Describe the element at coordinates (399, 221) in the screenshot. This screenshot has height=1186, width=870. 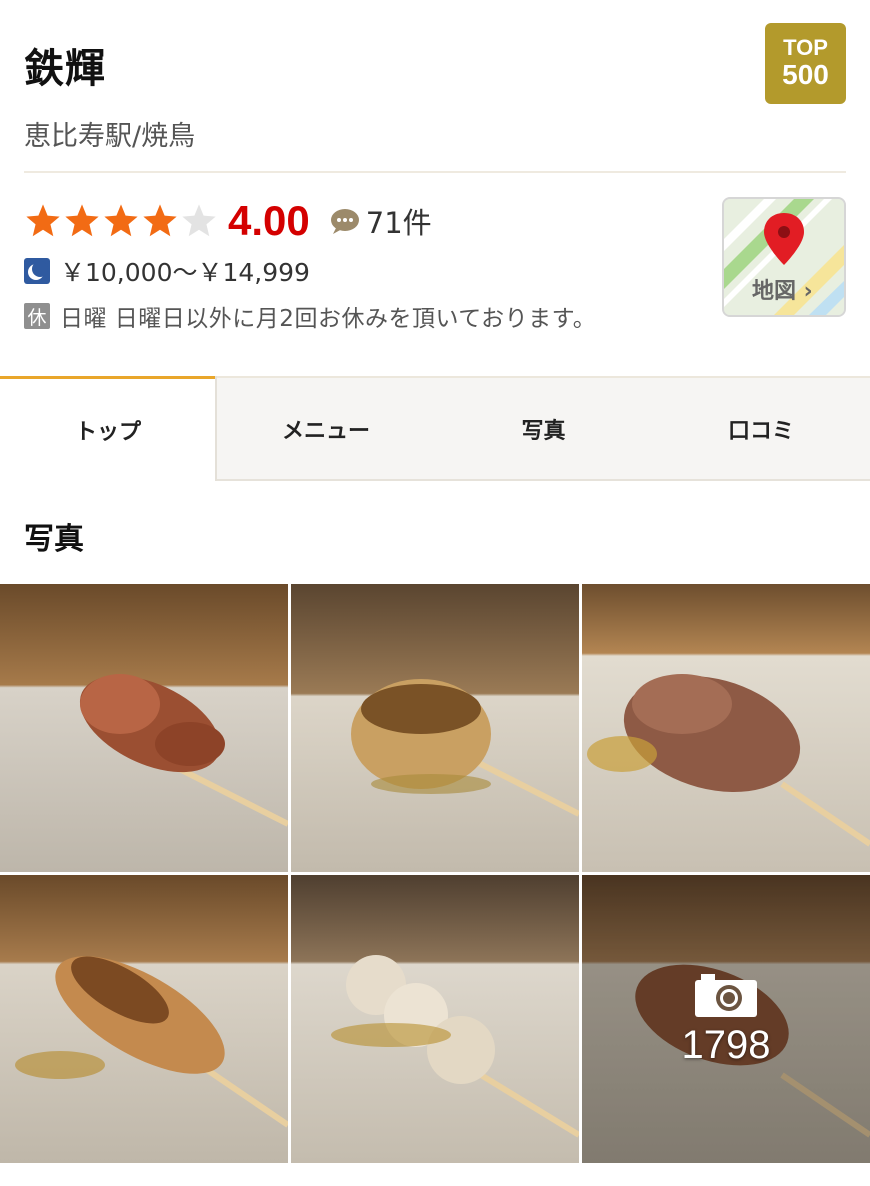
I see `review-count: 71件` at that location.